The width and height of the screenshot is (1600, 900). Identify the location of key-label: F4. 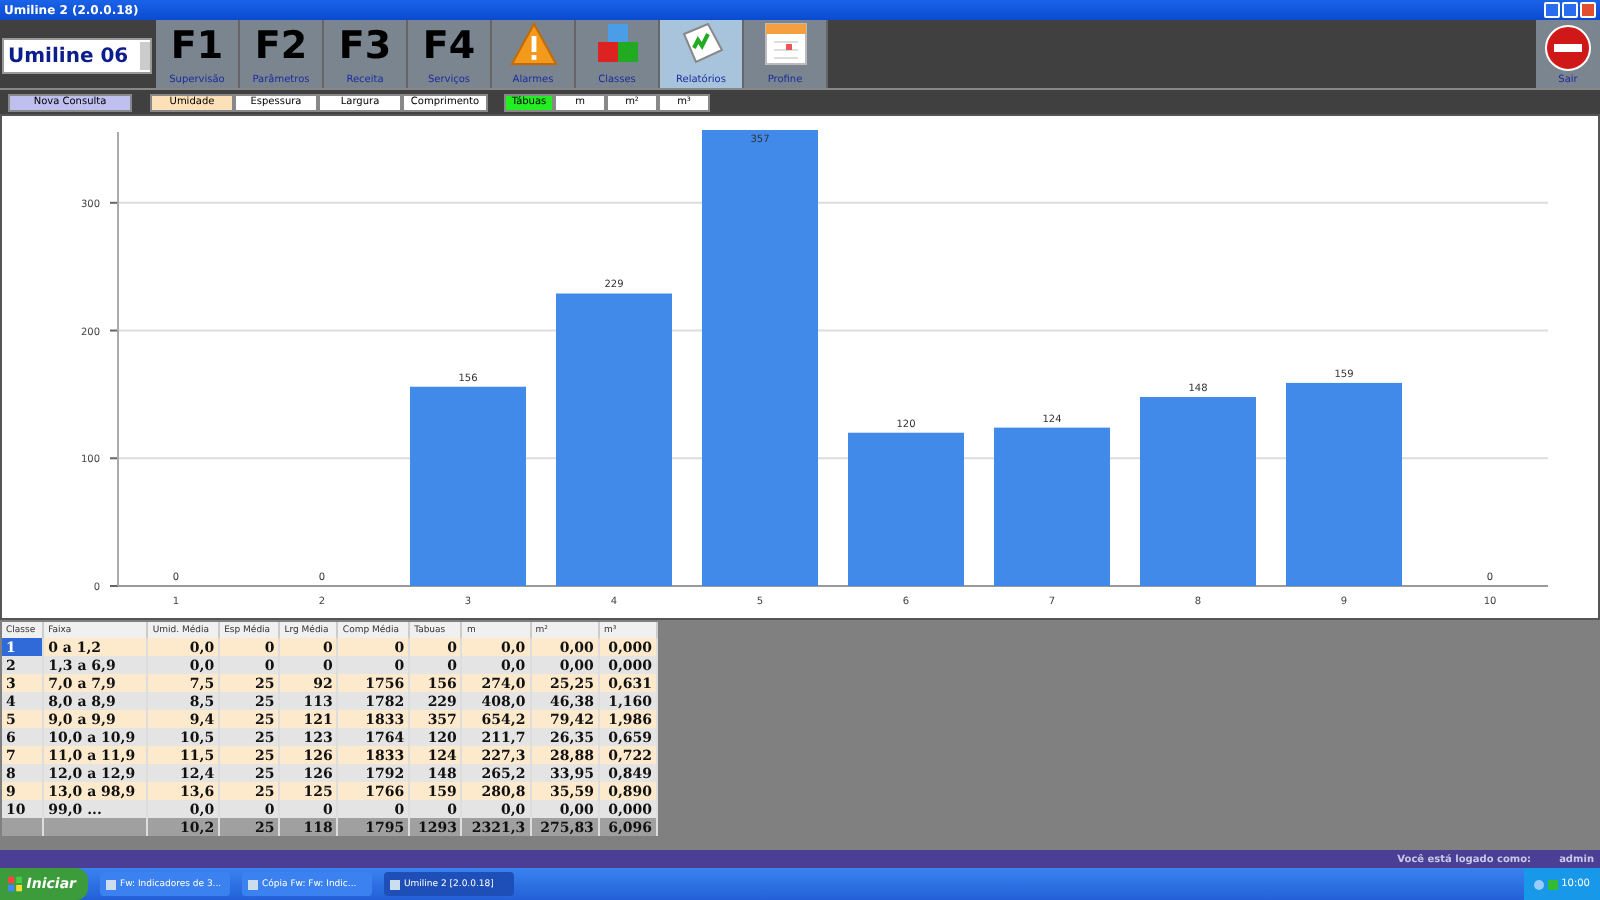
(449, 46).